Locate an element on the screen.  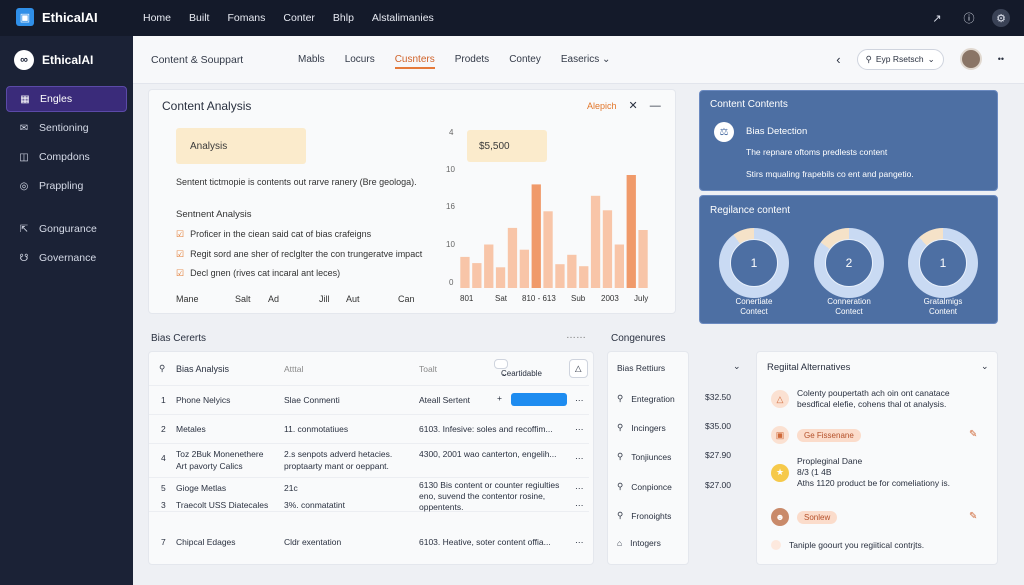
alternative-item: Taniple goourt you regiitical contrjts. is located at coordinates (847, 545).